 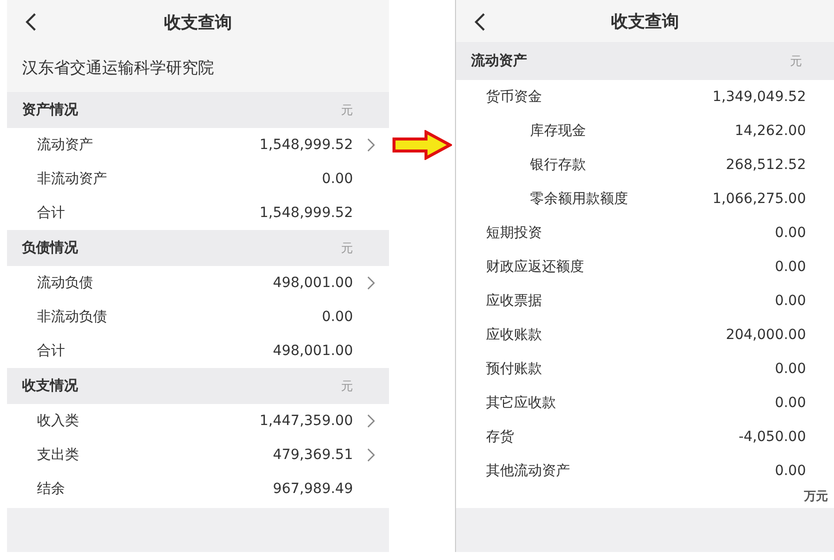 What do you see at coordinates (558, 165) in the screenshot?
I see `row-label: 银行存款` at bounding box center [558, 165].